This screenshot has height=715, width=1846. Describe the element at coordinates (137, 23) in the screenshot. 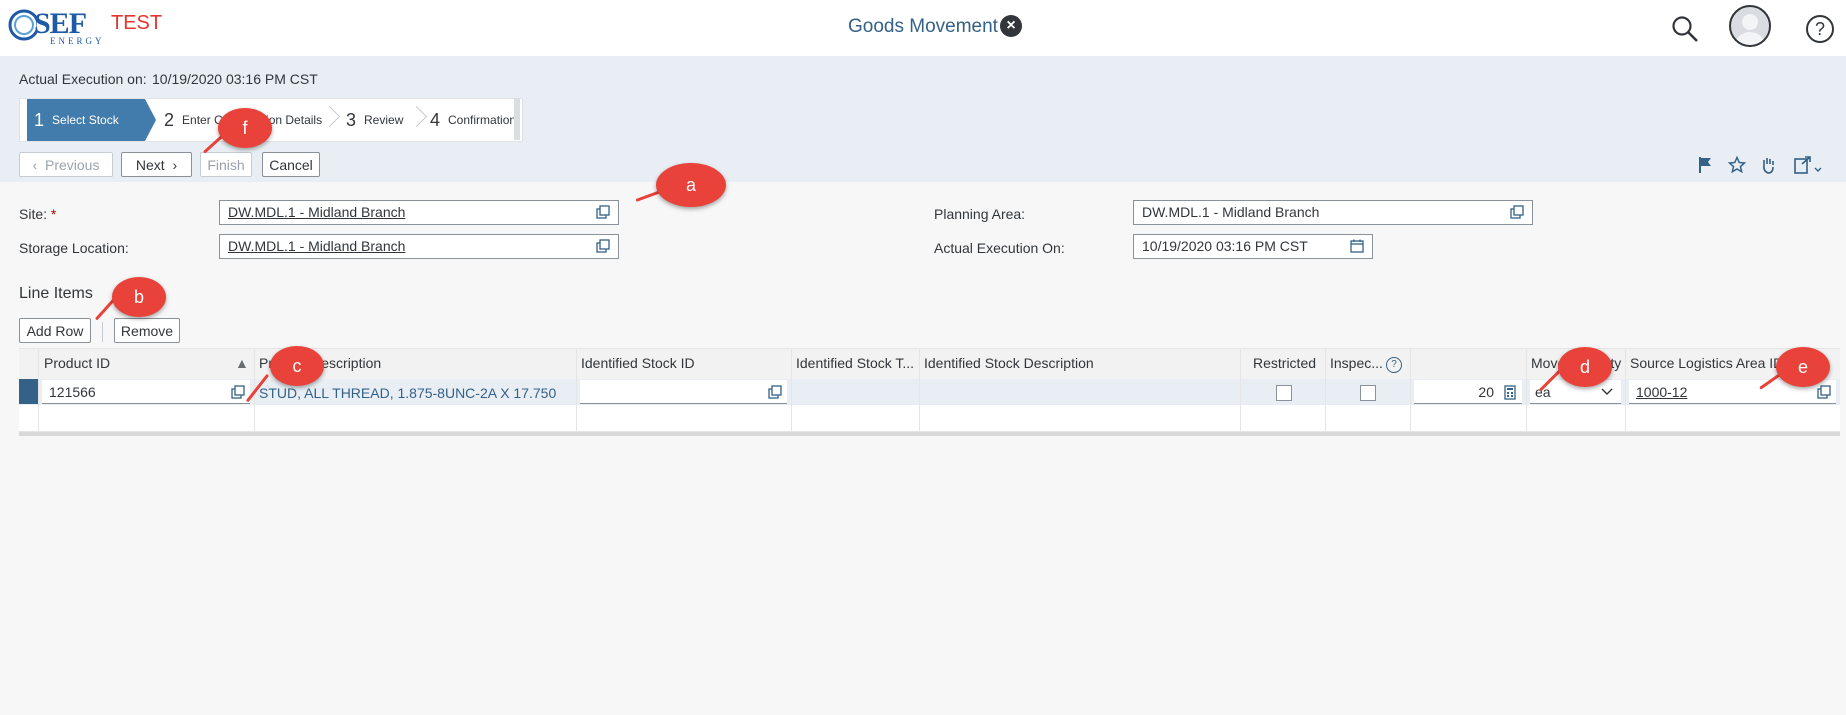

I see `environment-label: TEST` at that location.